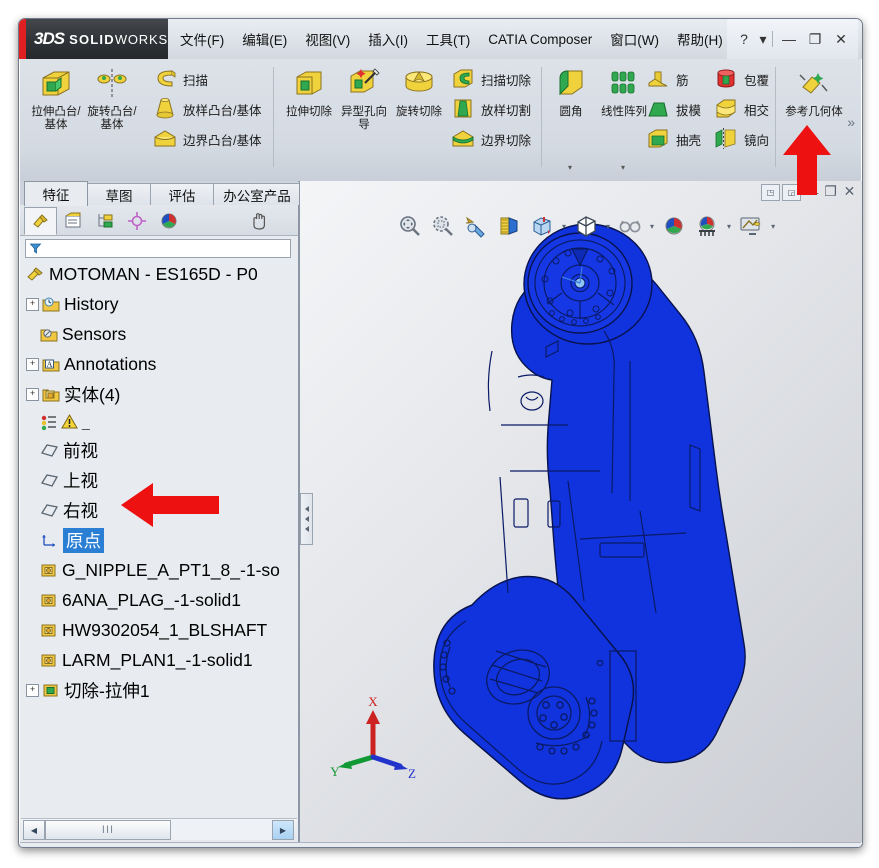  I want to click on ribbon-button-fillet: 圆角, so click(571, 93).